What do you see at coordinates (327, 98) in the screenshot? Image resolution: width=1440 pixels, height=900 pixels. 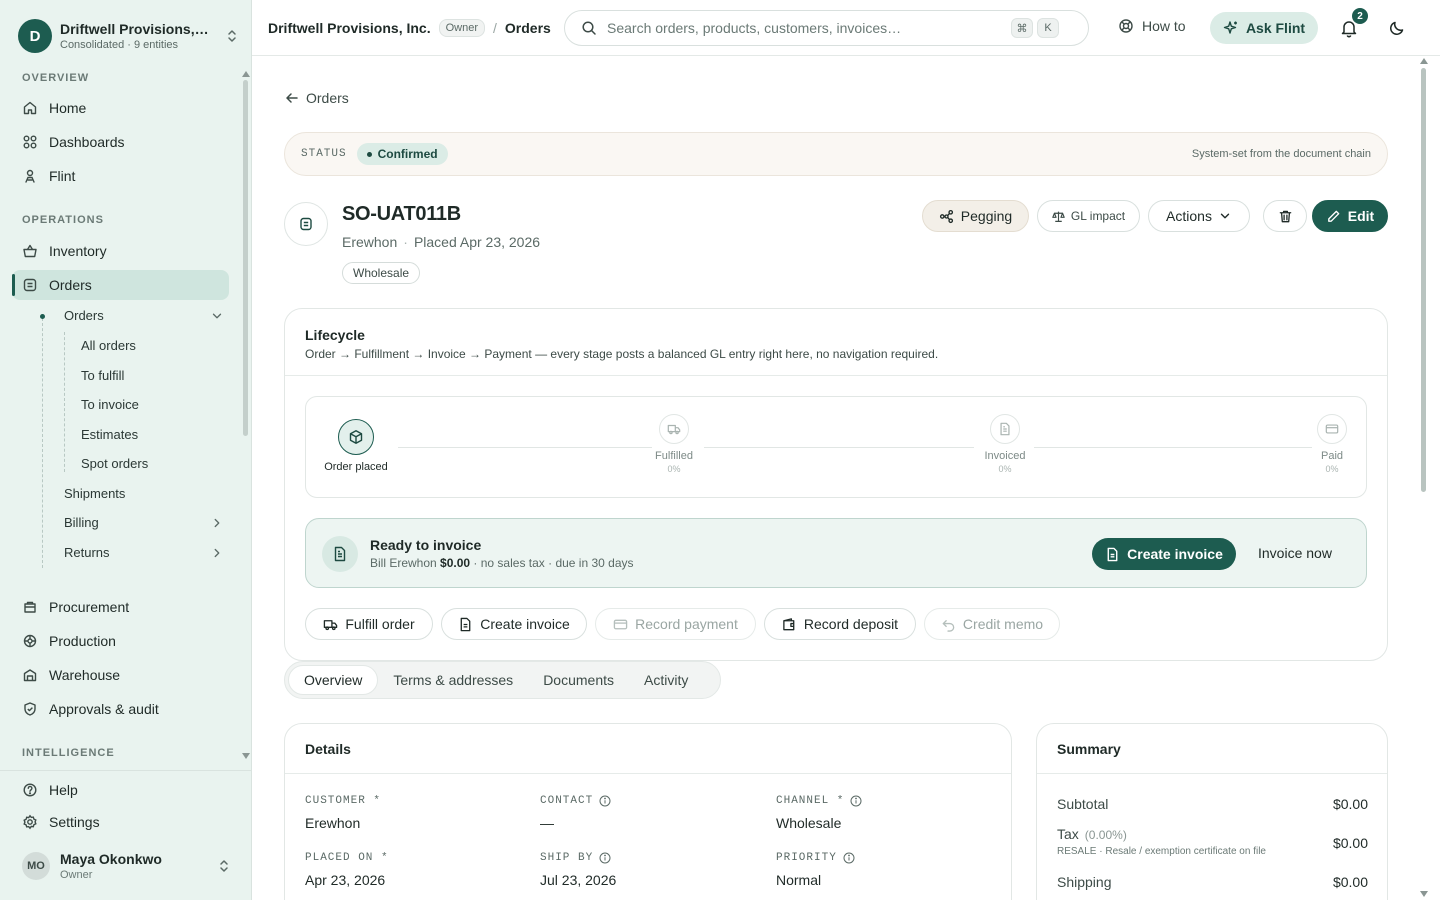 I see `back-label: Orders` at bounding box center [327, 98].